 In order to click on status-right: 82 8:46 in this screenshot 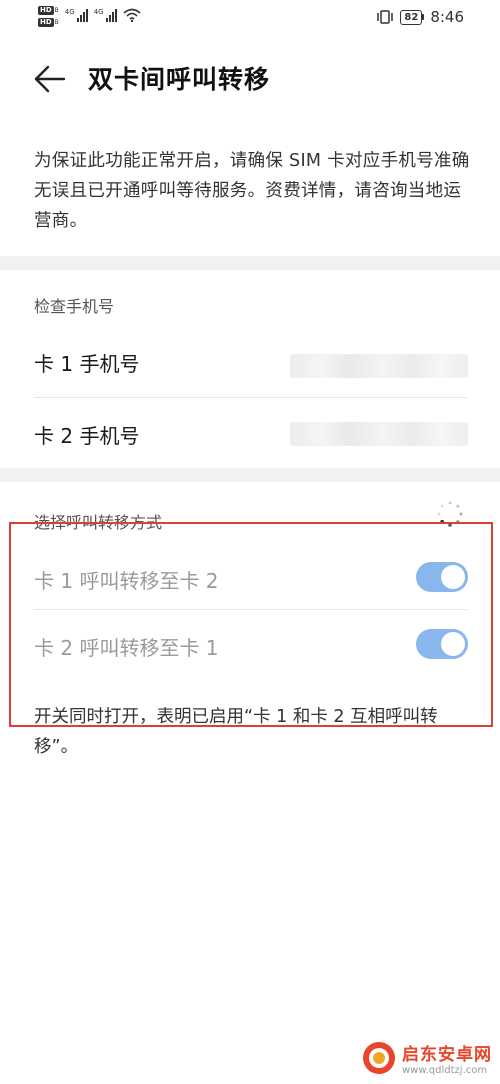, I will do `click(420, 17)`.